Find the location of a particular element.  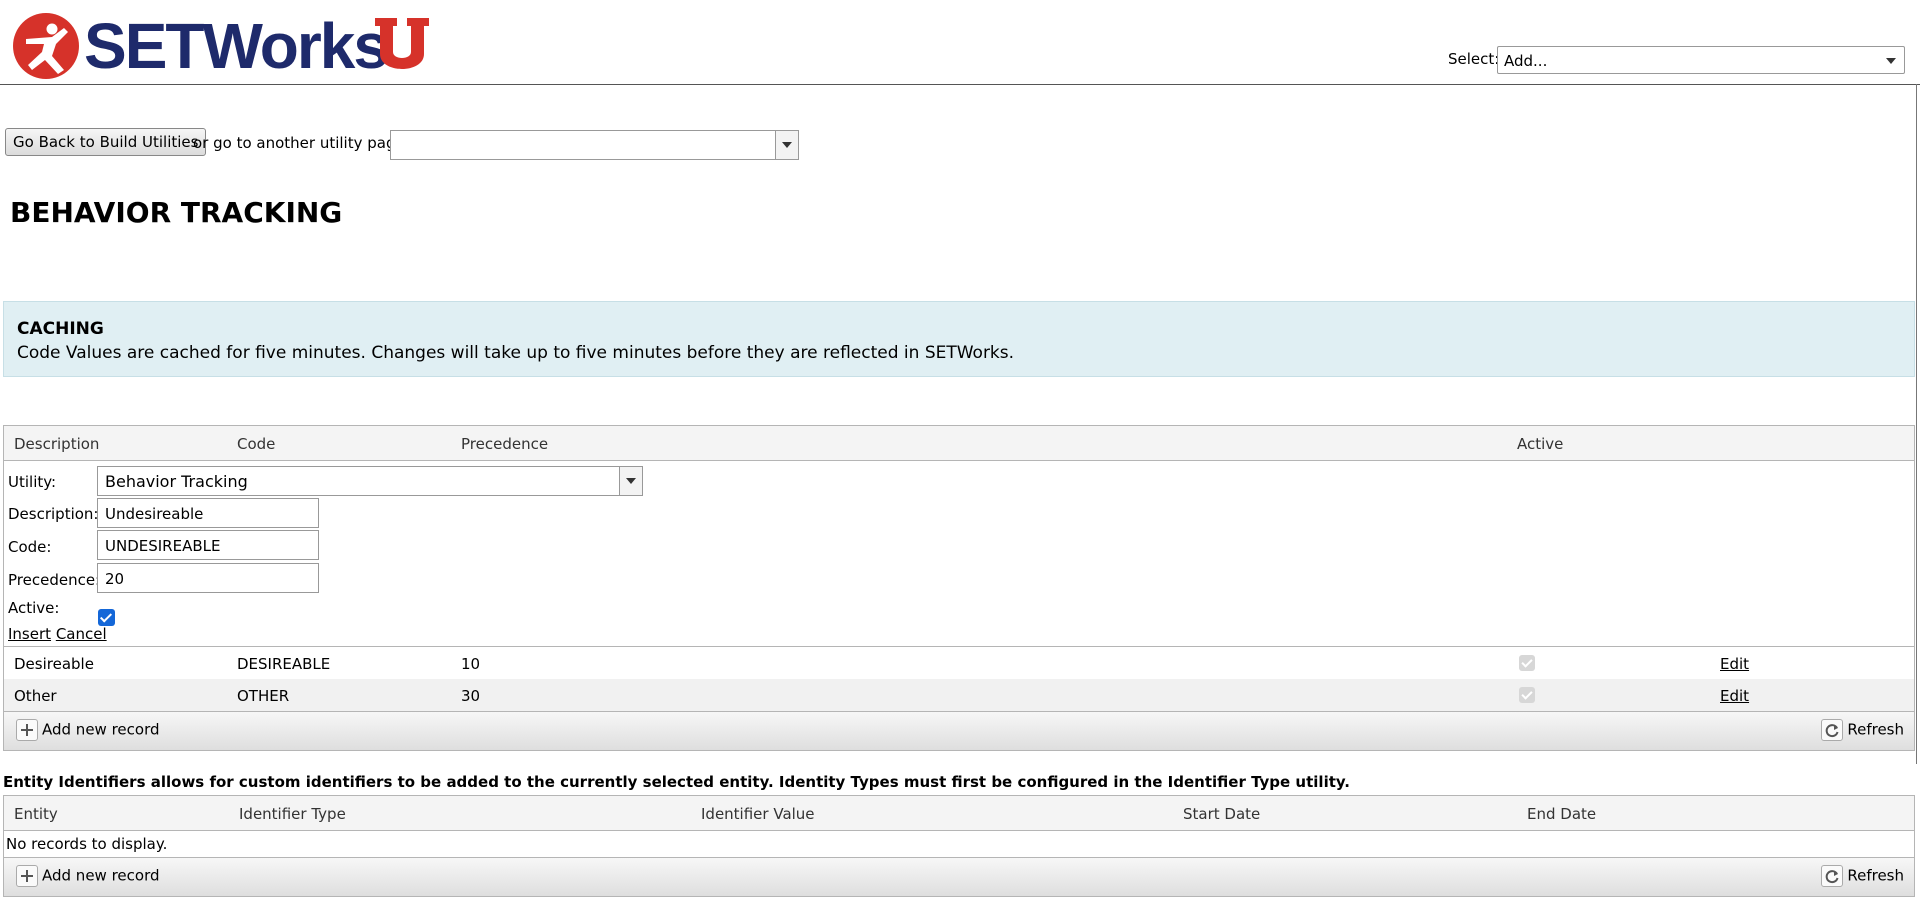

column-entity: Entity is located at coordinates (36, 814).